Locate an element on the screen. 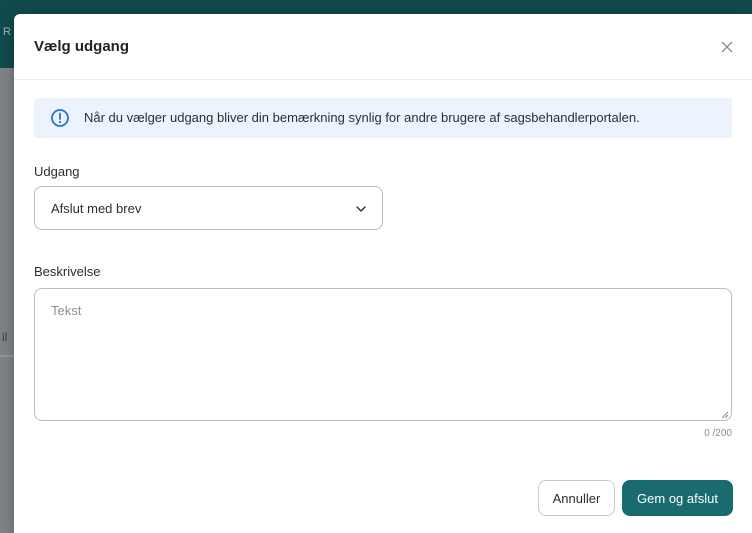 The height and width of the screenshot is (533, 752). close-icon is located at coordinates (727, 47).